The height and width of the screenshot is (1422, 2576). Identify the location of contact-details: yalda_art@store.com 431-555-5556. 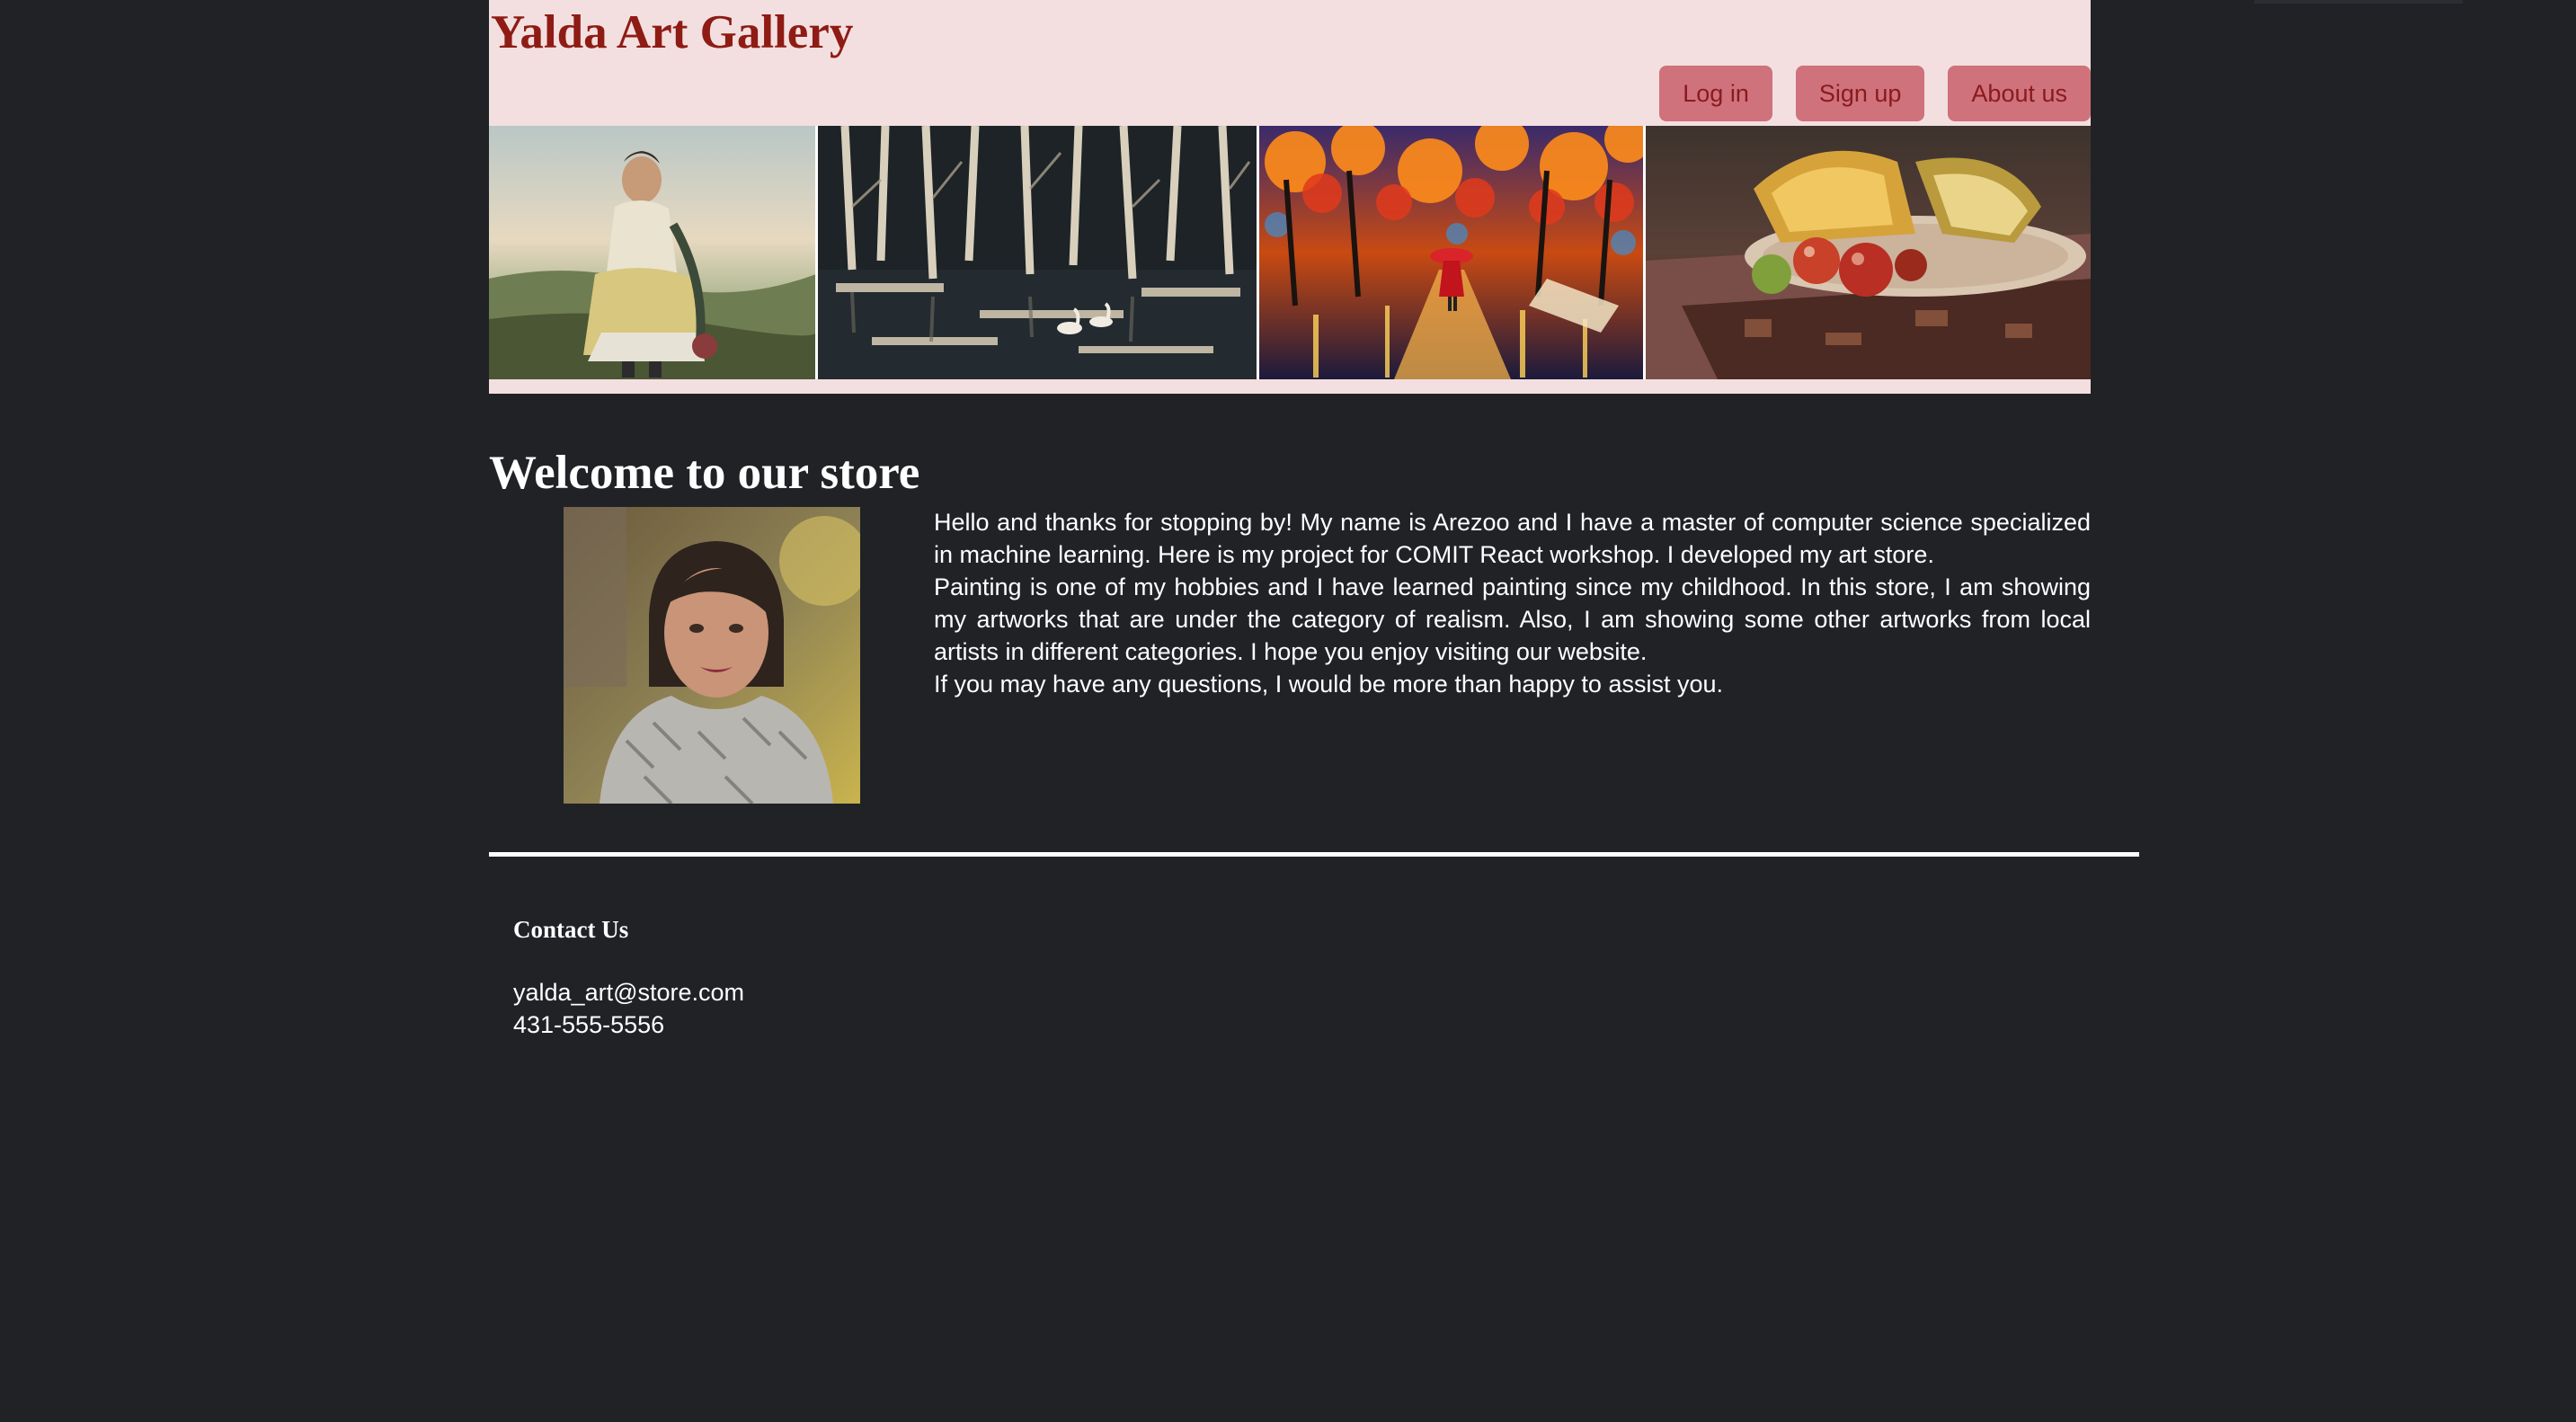
(628, 1009).